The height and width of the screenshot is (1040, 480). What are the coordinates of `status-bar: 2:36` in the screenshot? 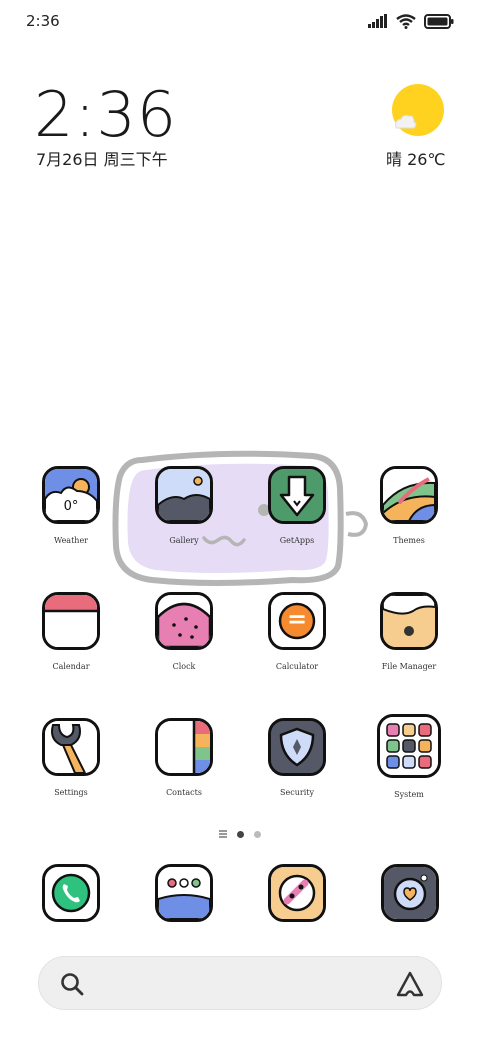 It's located at (240, 22).